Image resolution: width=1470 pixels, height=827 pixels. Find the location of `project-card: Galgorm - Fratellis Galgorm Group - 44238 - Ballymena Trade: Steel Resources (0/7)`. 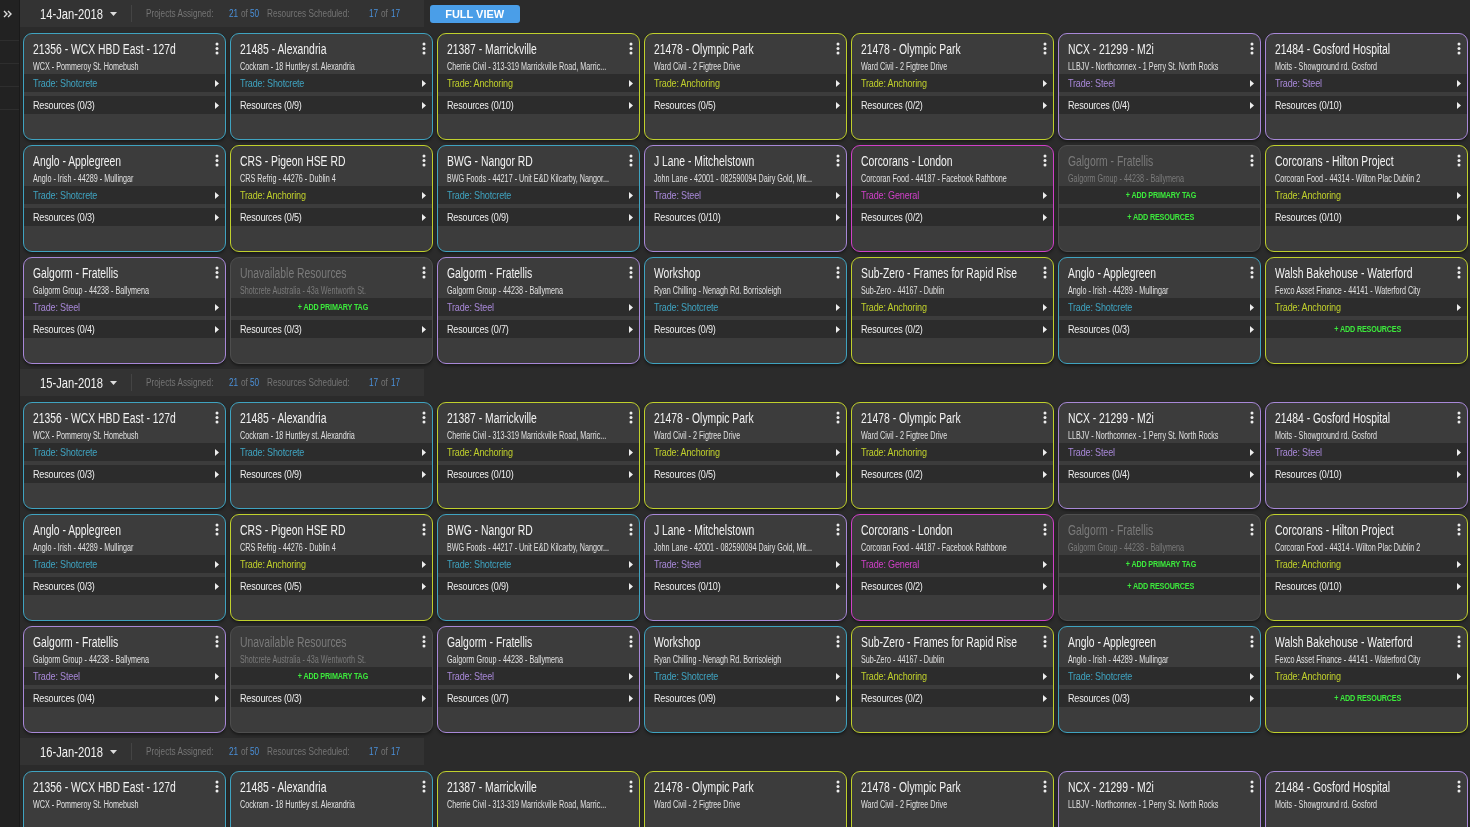

project-card: Galgorm - Fratellis Galgorm Group - 44238 - Ballymena Trade: Steel Resources (0/7) is located at coordinates (538, 679).